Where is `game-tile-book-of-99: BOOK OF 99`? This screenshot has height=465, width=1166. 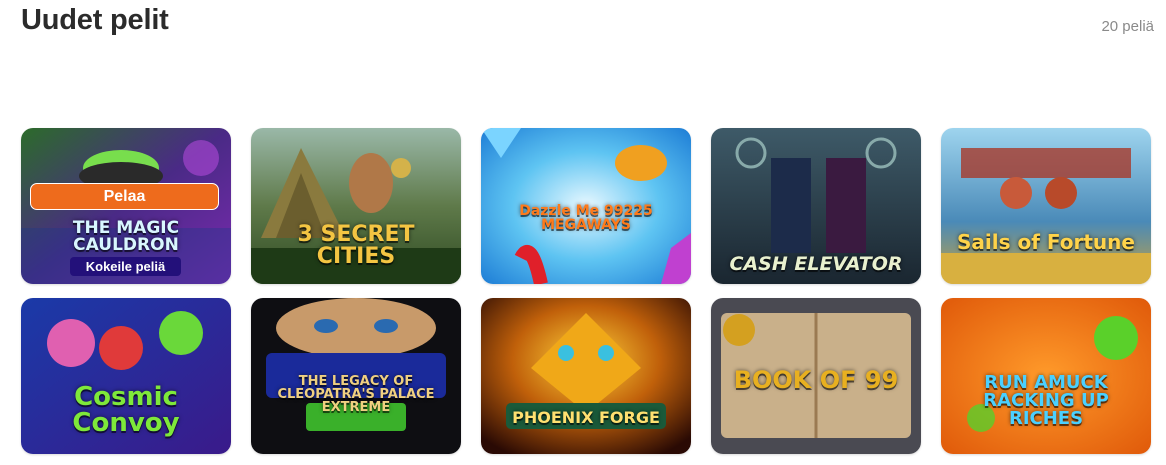 game-tile-book-of-99: BOOK OF 99 is located at coordinates (816, 376).